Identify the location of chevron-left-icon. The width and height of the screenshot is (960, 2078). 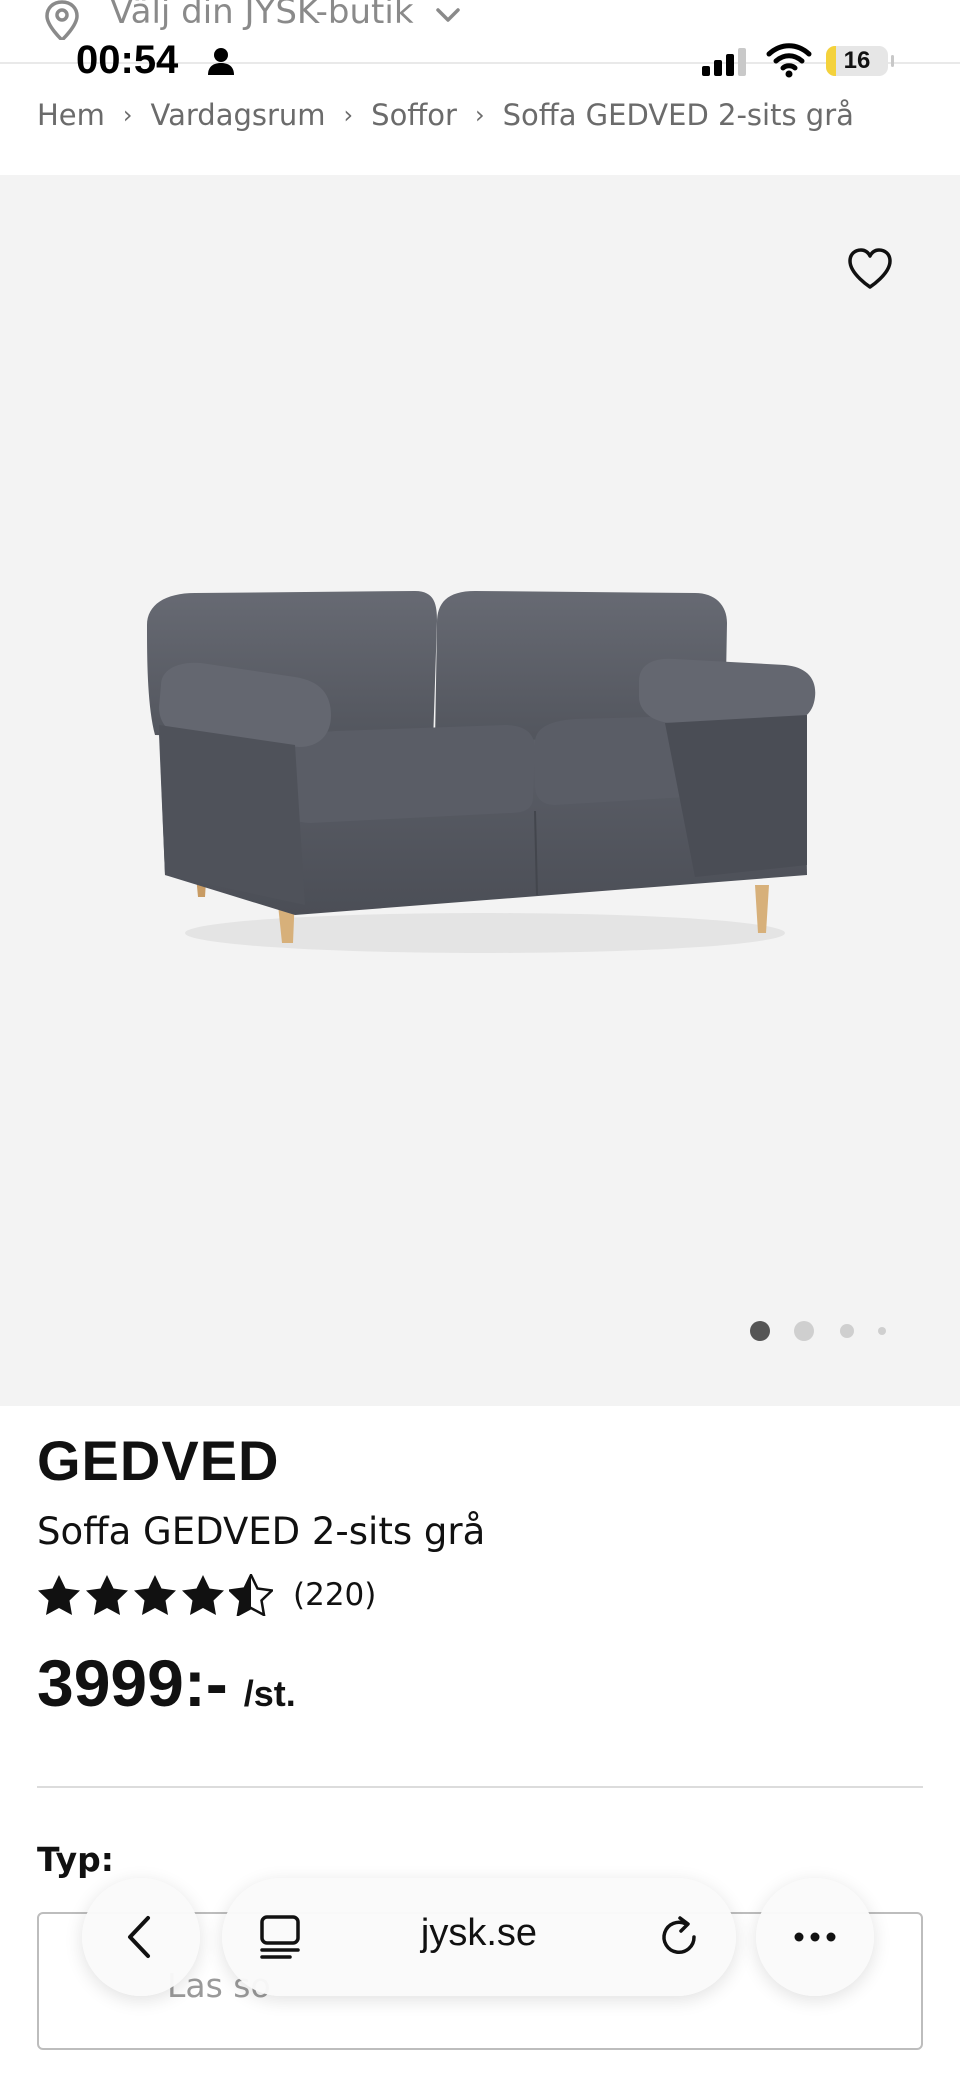
(139, 1937).